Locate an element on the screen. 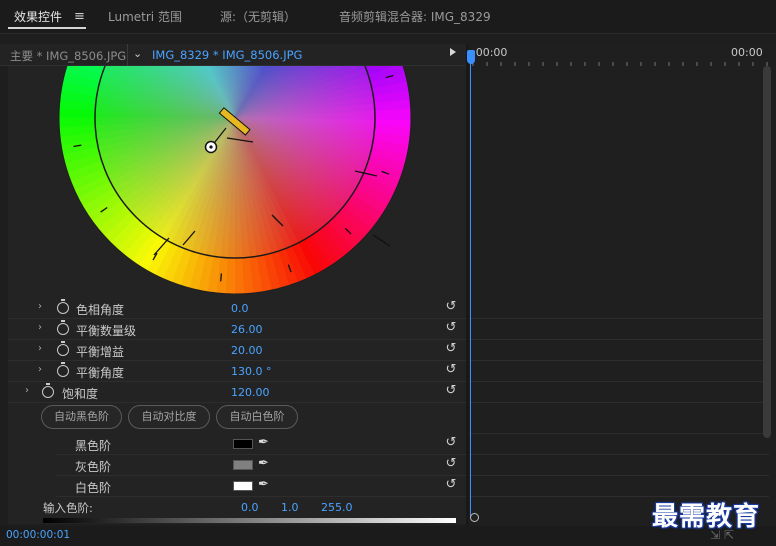 Image resolution: width=776 pixels, height=546 pixels. property-name: 平衡增益 is located at coordinates (100, 352).